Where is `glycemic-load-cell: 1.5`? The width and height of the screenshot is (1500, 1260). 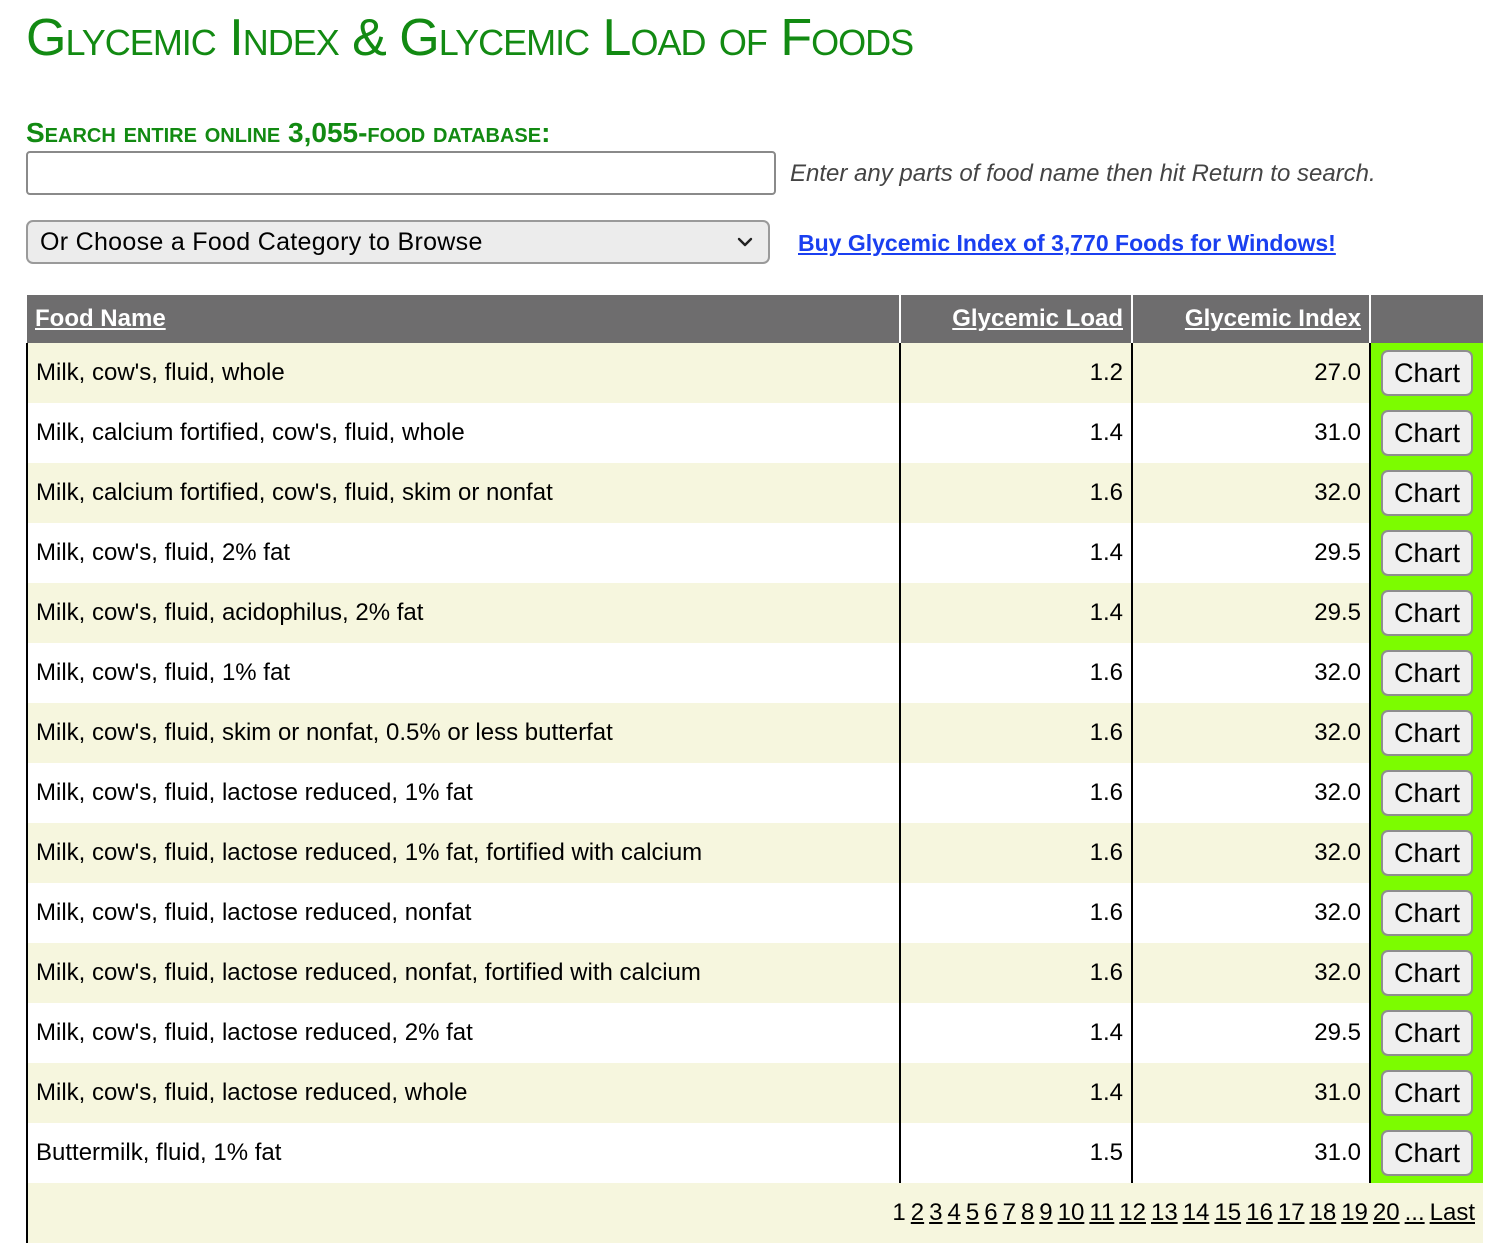
glycemic-load-cell: 1.5 is located at coordinates (1015, 1153).